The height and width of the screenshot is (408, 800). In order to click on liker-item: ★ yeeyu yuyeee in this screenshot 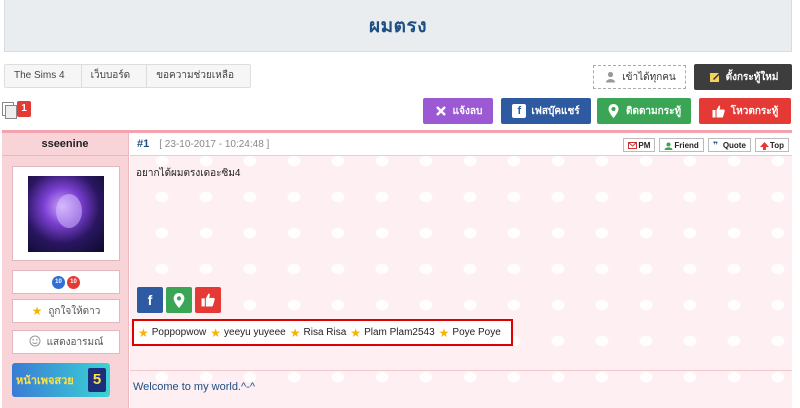, I will do `click(247, 333)`.